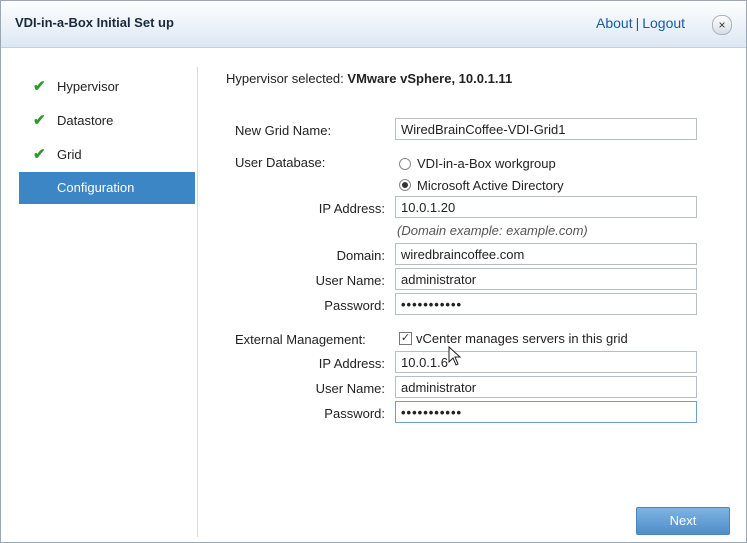 This screenshot has width=747, height=543. I want to click on radio-workgroup, so click(405, 164).